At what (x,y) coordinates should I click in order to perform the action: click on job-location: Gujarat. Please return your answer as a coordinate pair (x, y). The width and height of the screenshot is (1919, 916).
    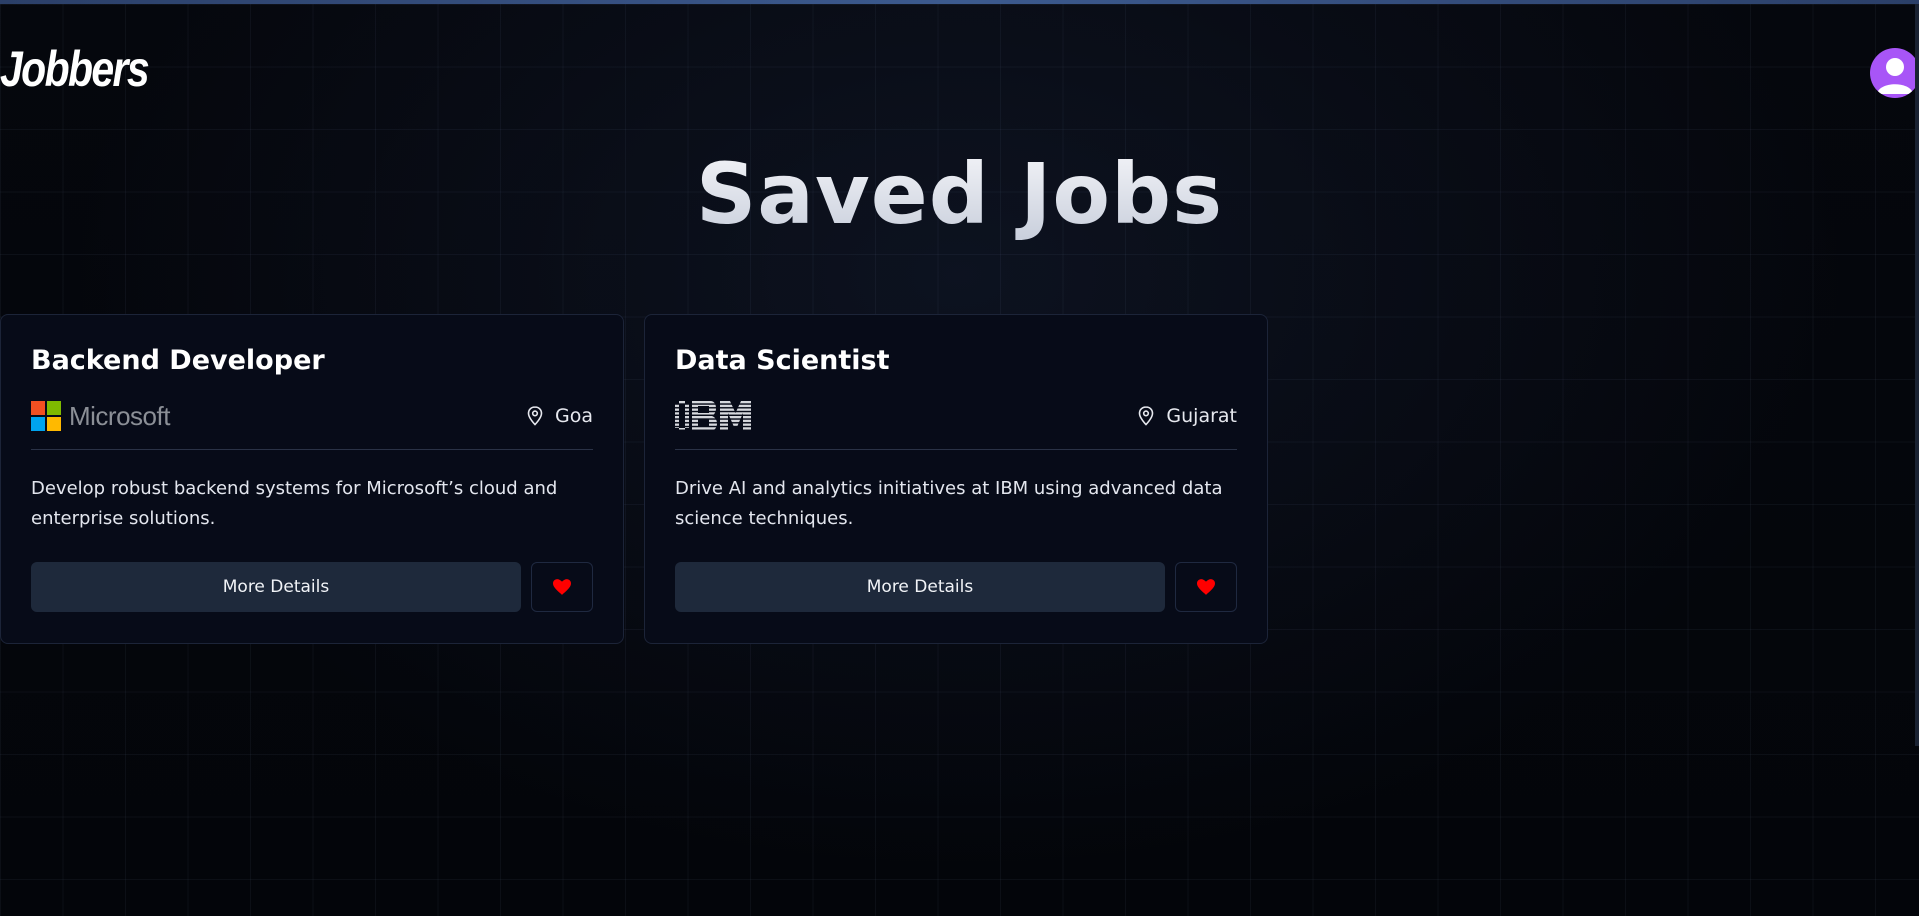
    Looking at the image, I should click on (1187, 416).